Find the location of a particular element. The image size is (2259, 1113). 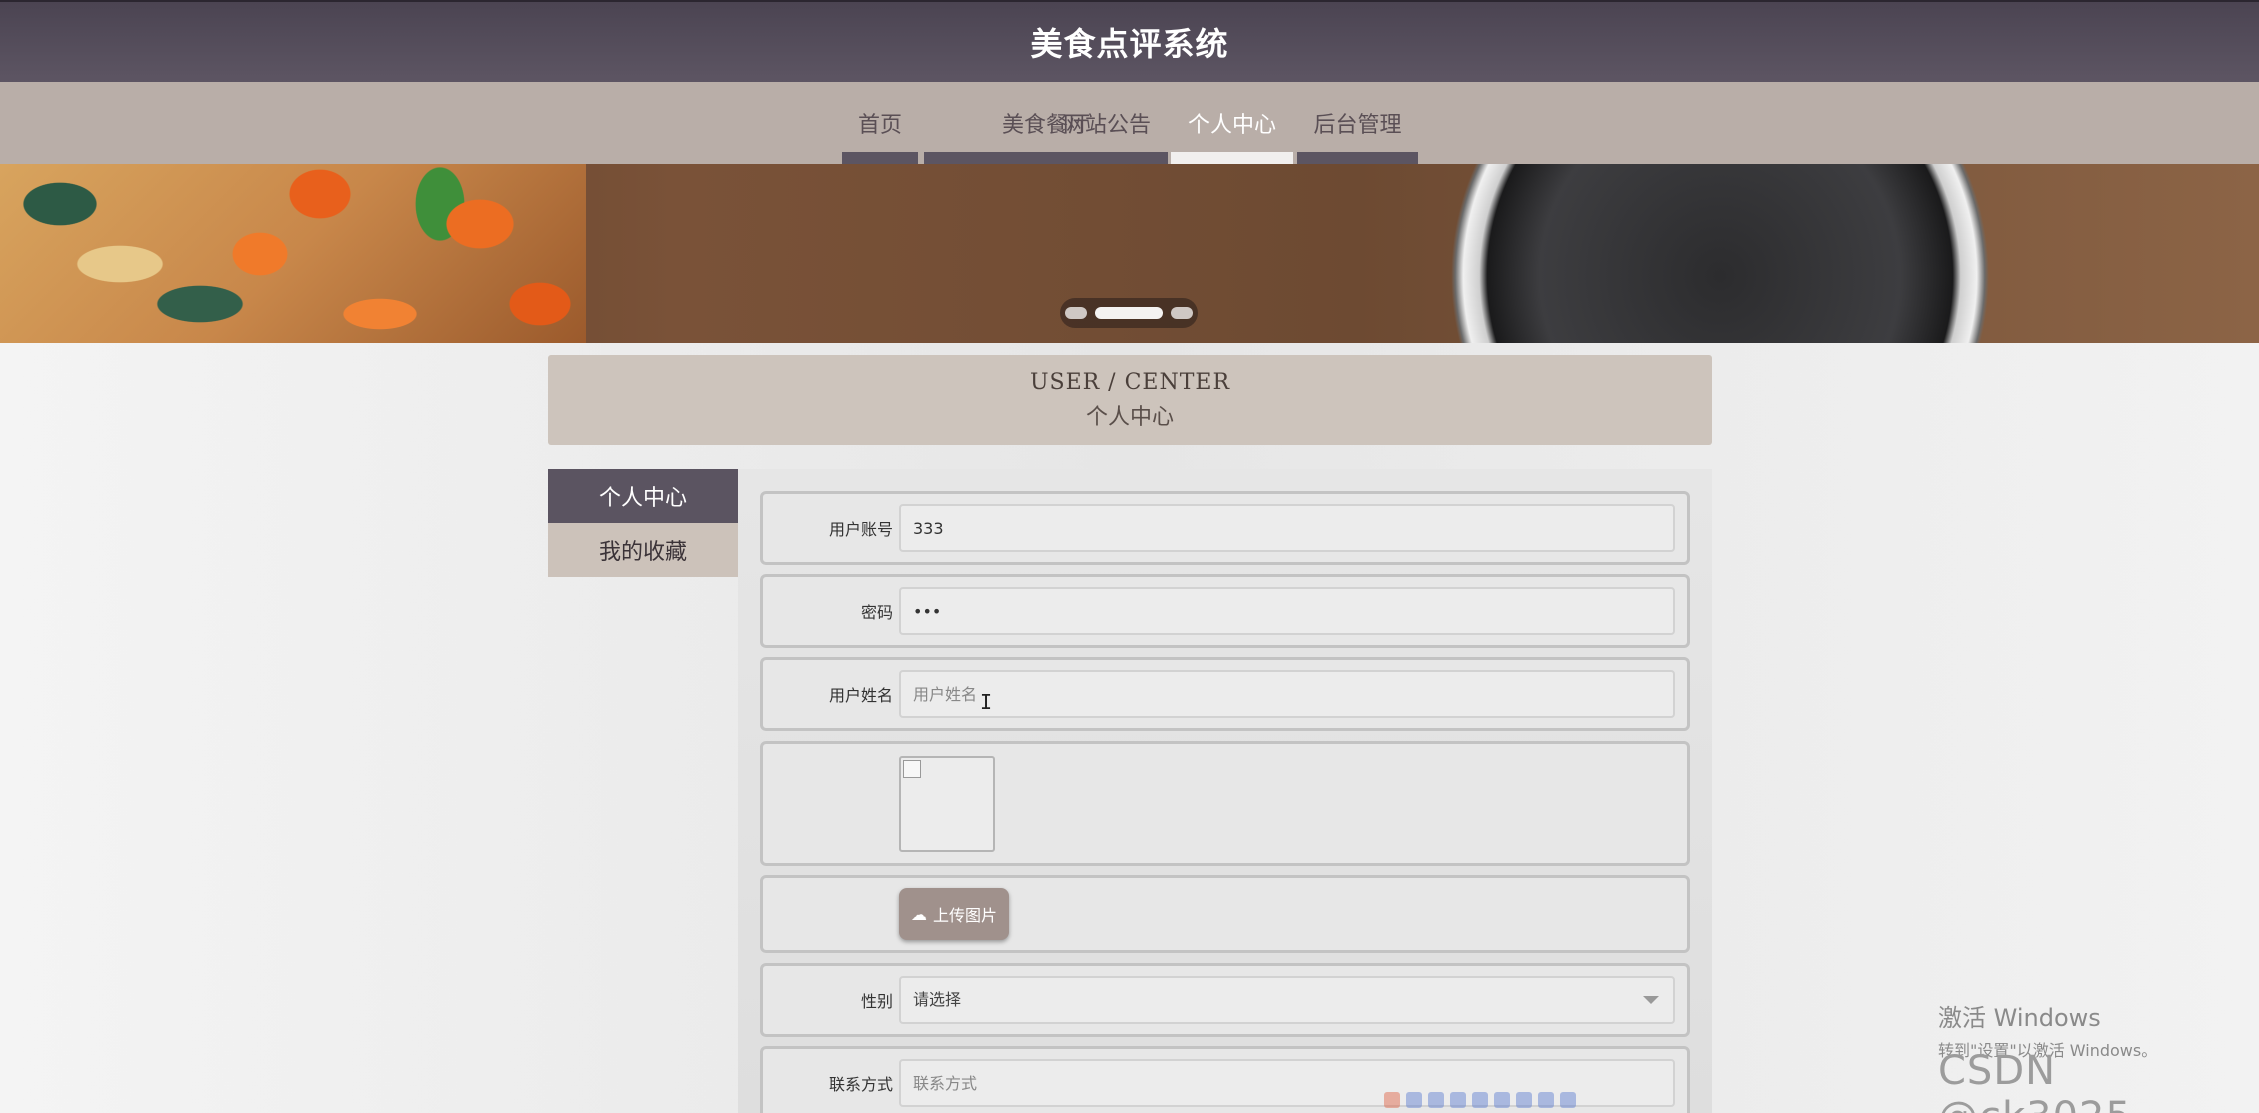

account-input is located at coordinates (1287, 528).